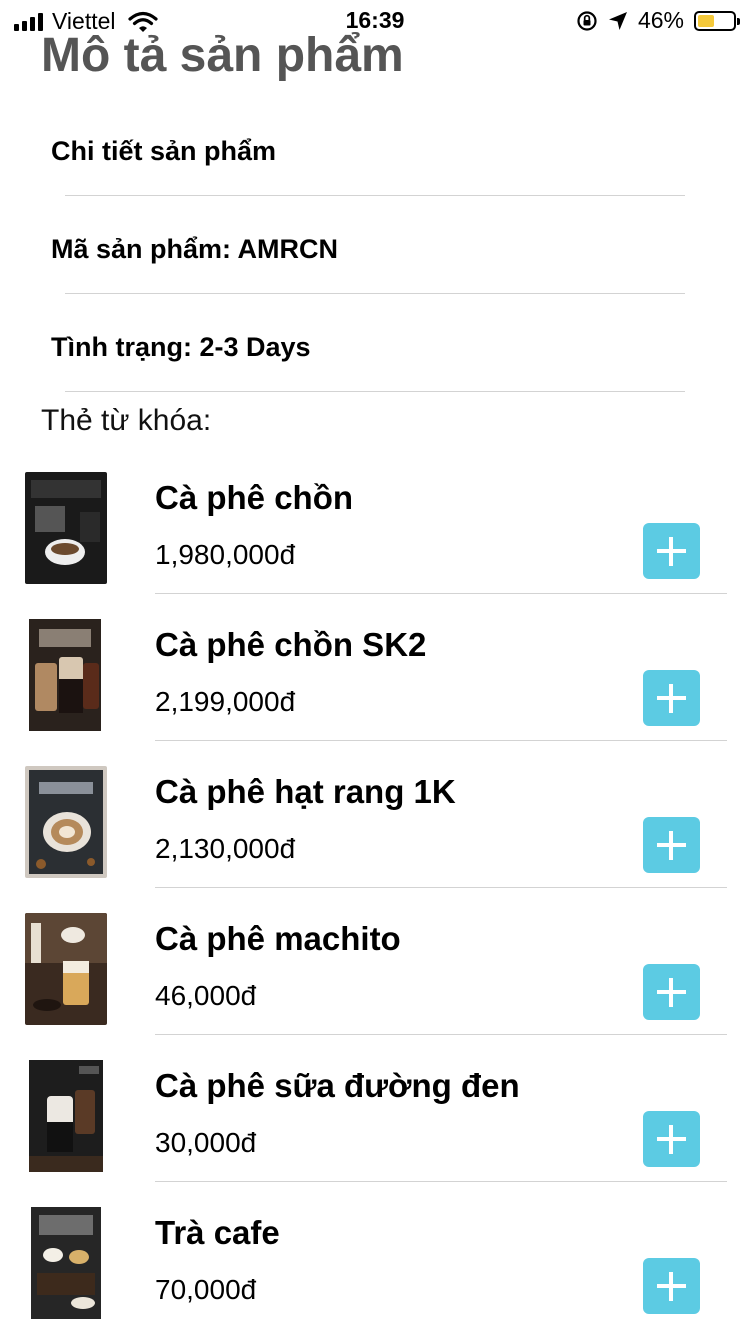 Image resolution: width=750 pixels, height=1334 pixels. I want to click on product-price: 2,130,000đ, so click(225, 848).